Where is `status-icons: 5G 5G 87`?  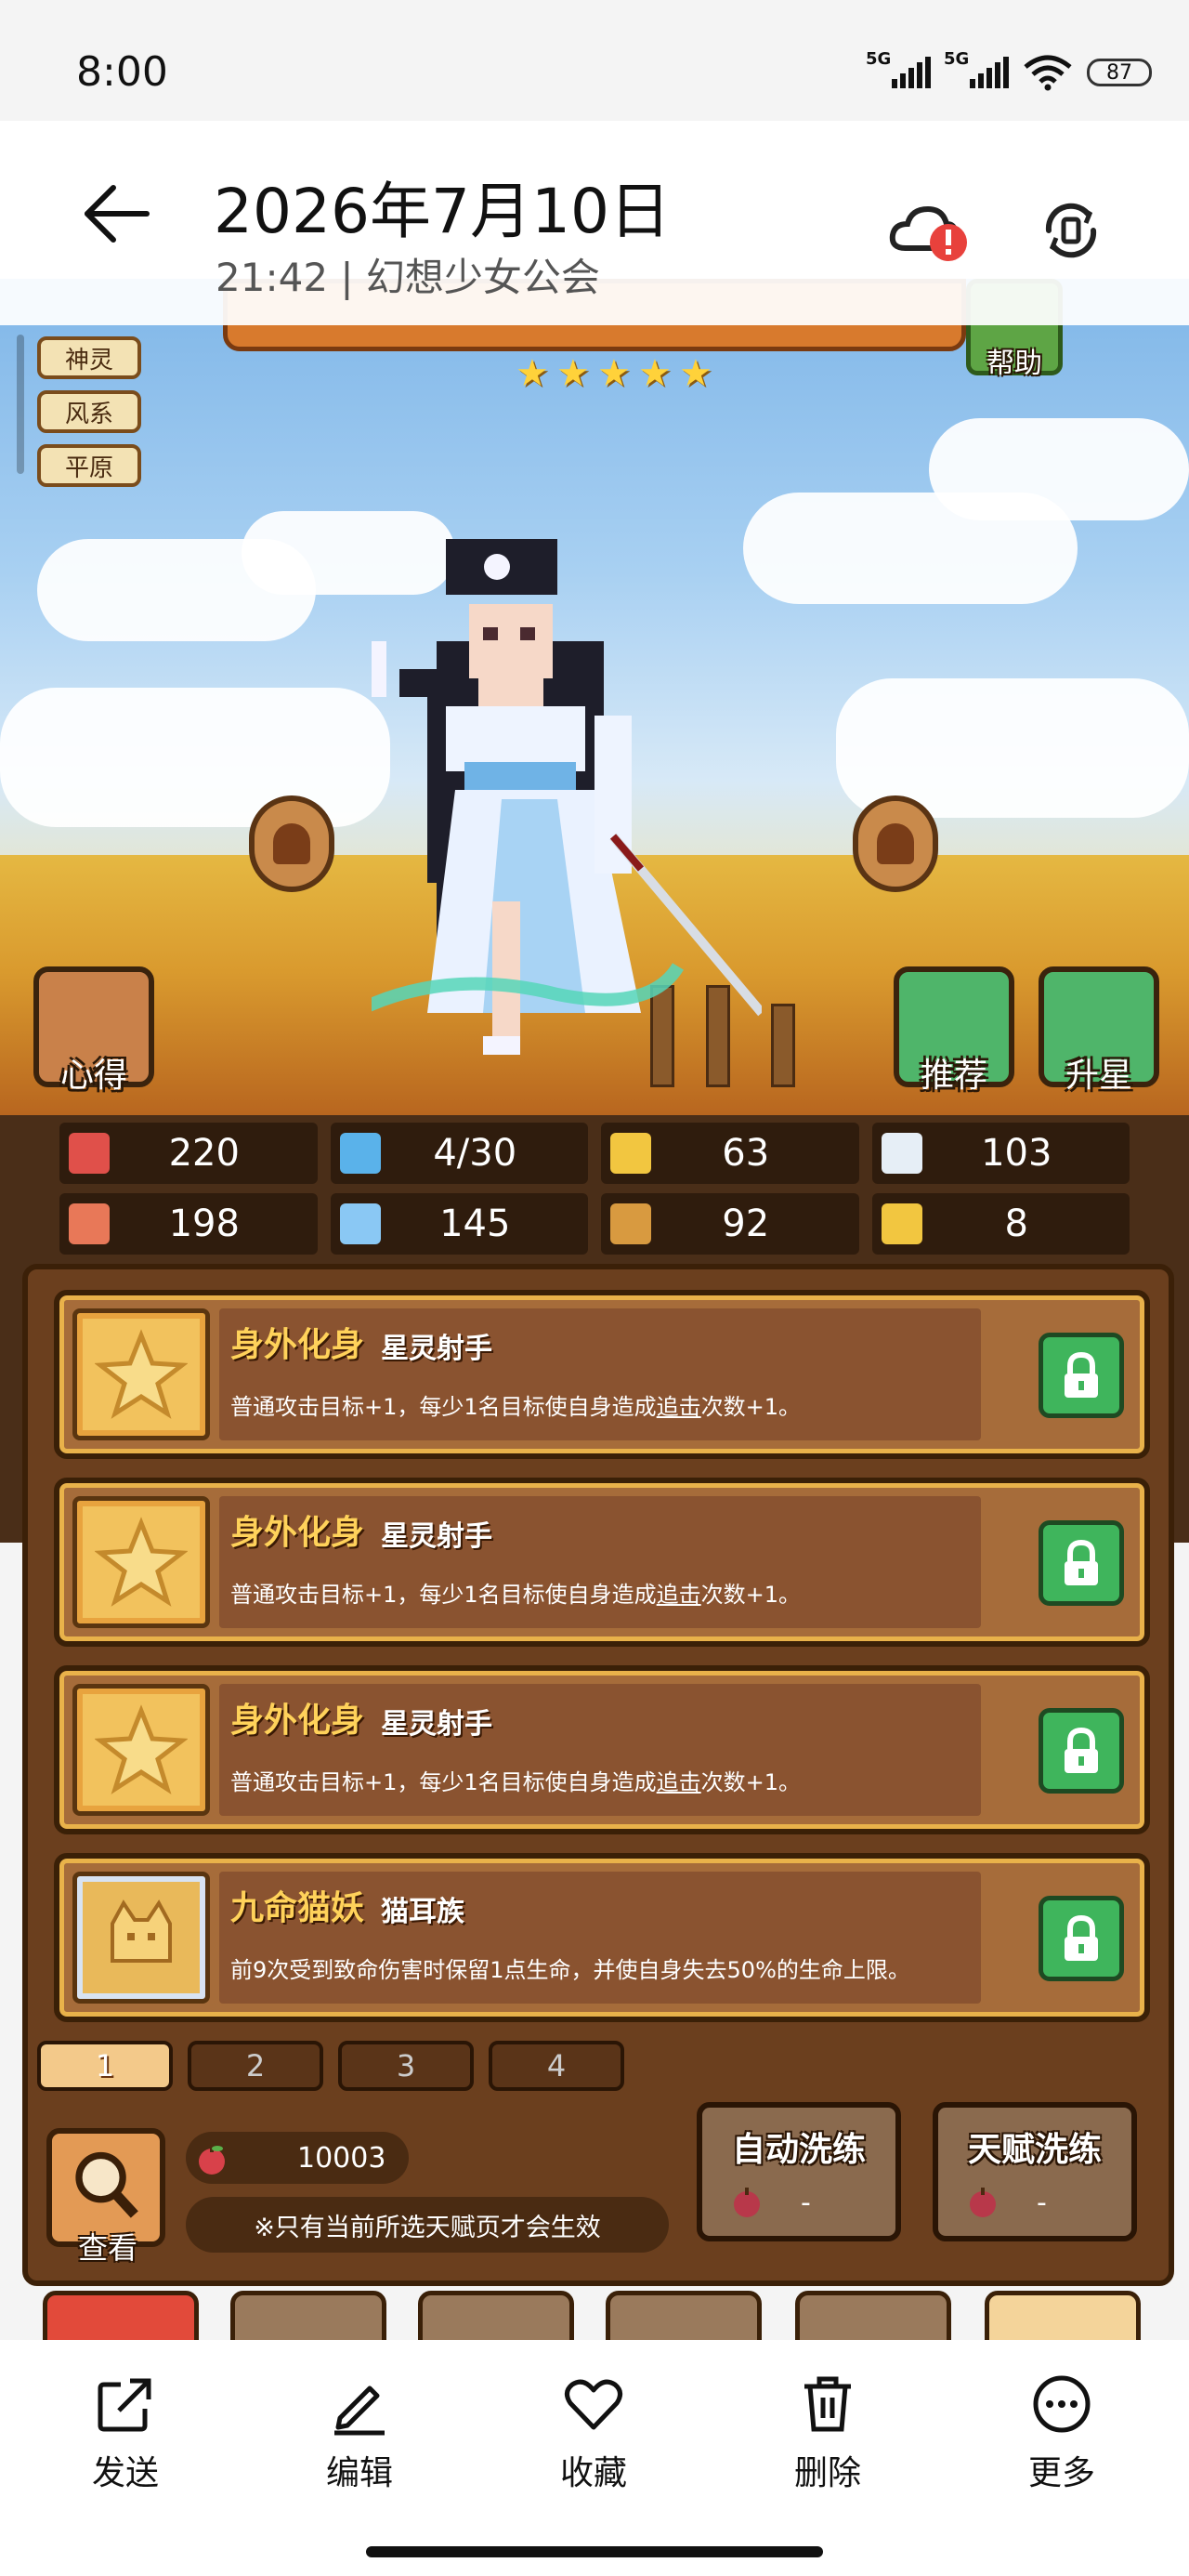
status-icons: 5G 5G 87 is located at coordinates (1009, 70).